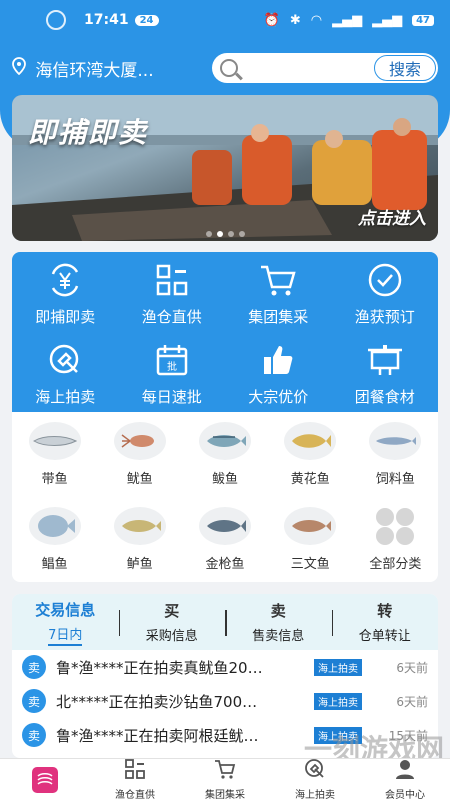 The image size is (450, 800). What do you see at coordinates (171, 317) in the screenshot?
I see `menu-label: 渔仓直供` at bounding box center [171, 317].